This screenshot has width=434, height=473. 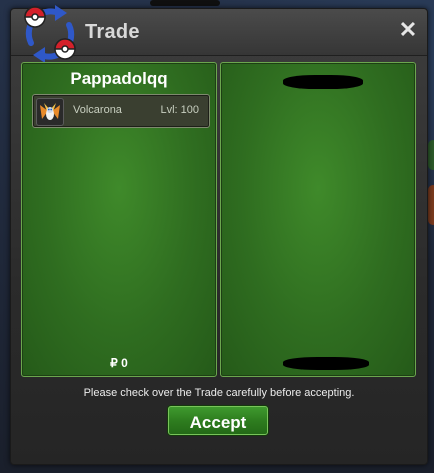 What do you see at coordinates (97, 110) in the screenshot?
I see `pokemon-name: Volcarona` at bounding box center [97, 110].